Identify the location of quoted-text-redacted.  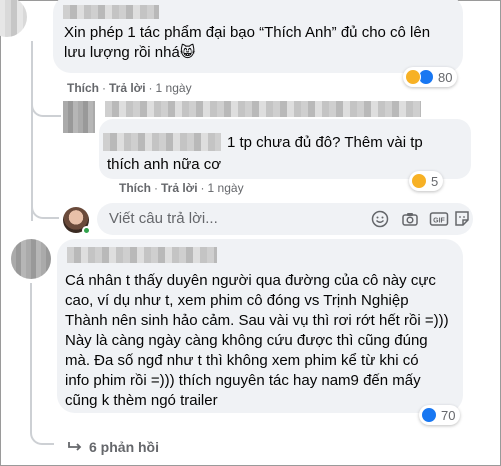
(162, 142).